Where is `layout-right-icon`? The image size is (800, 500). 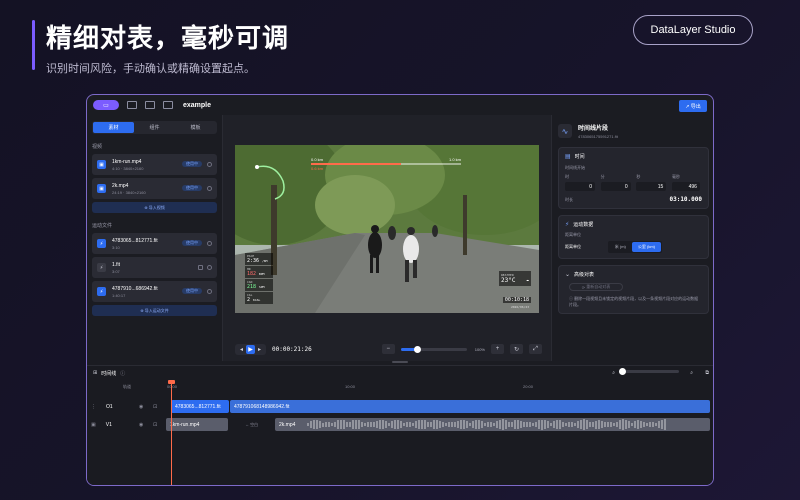 layout-right-icon is located at coordinates (168, 105).